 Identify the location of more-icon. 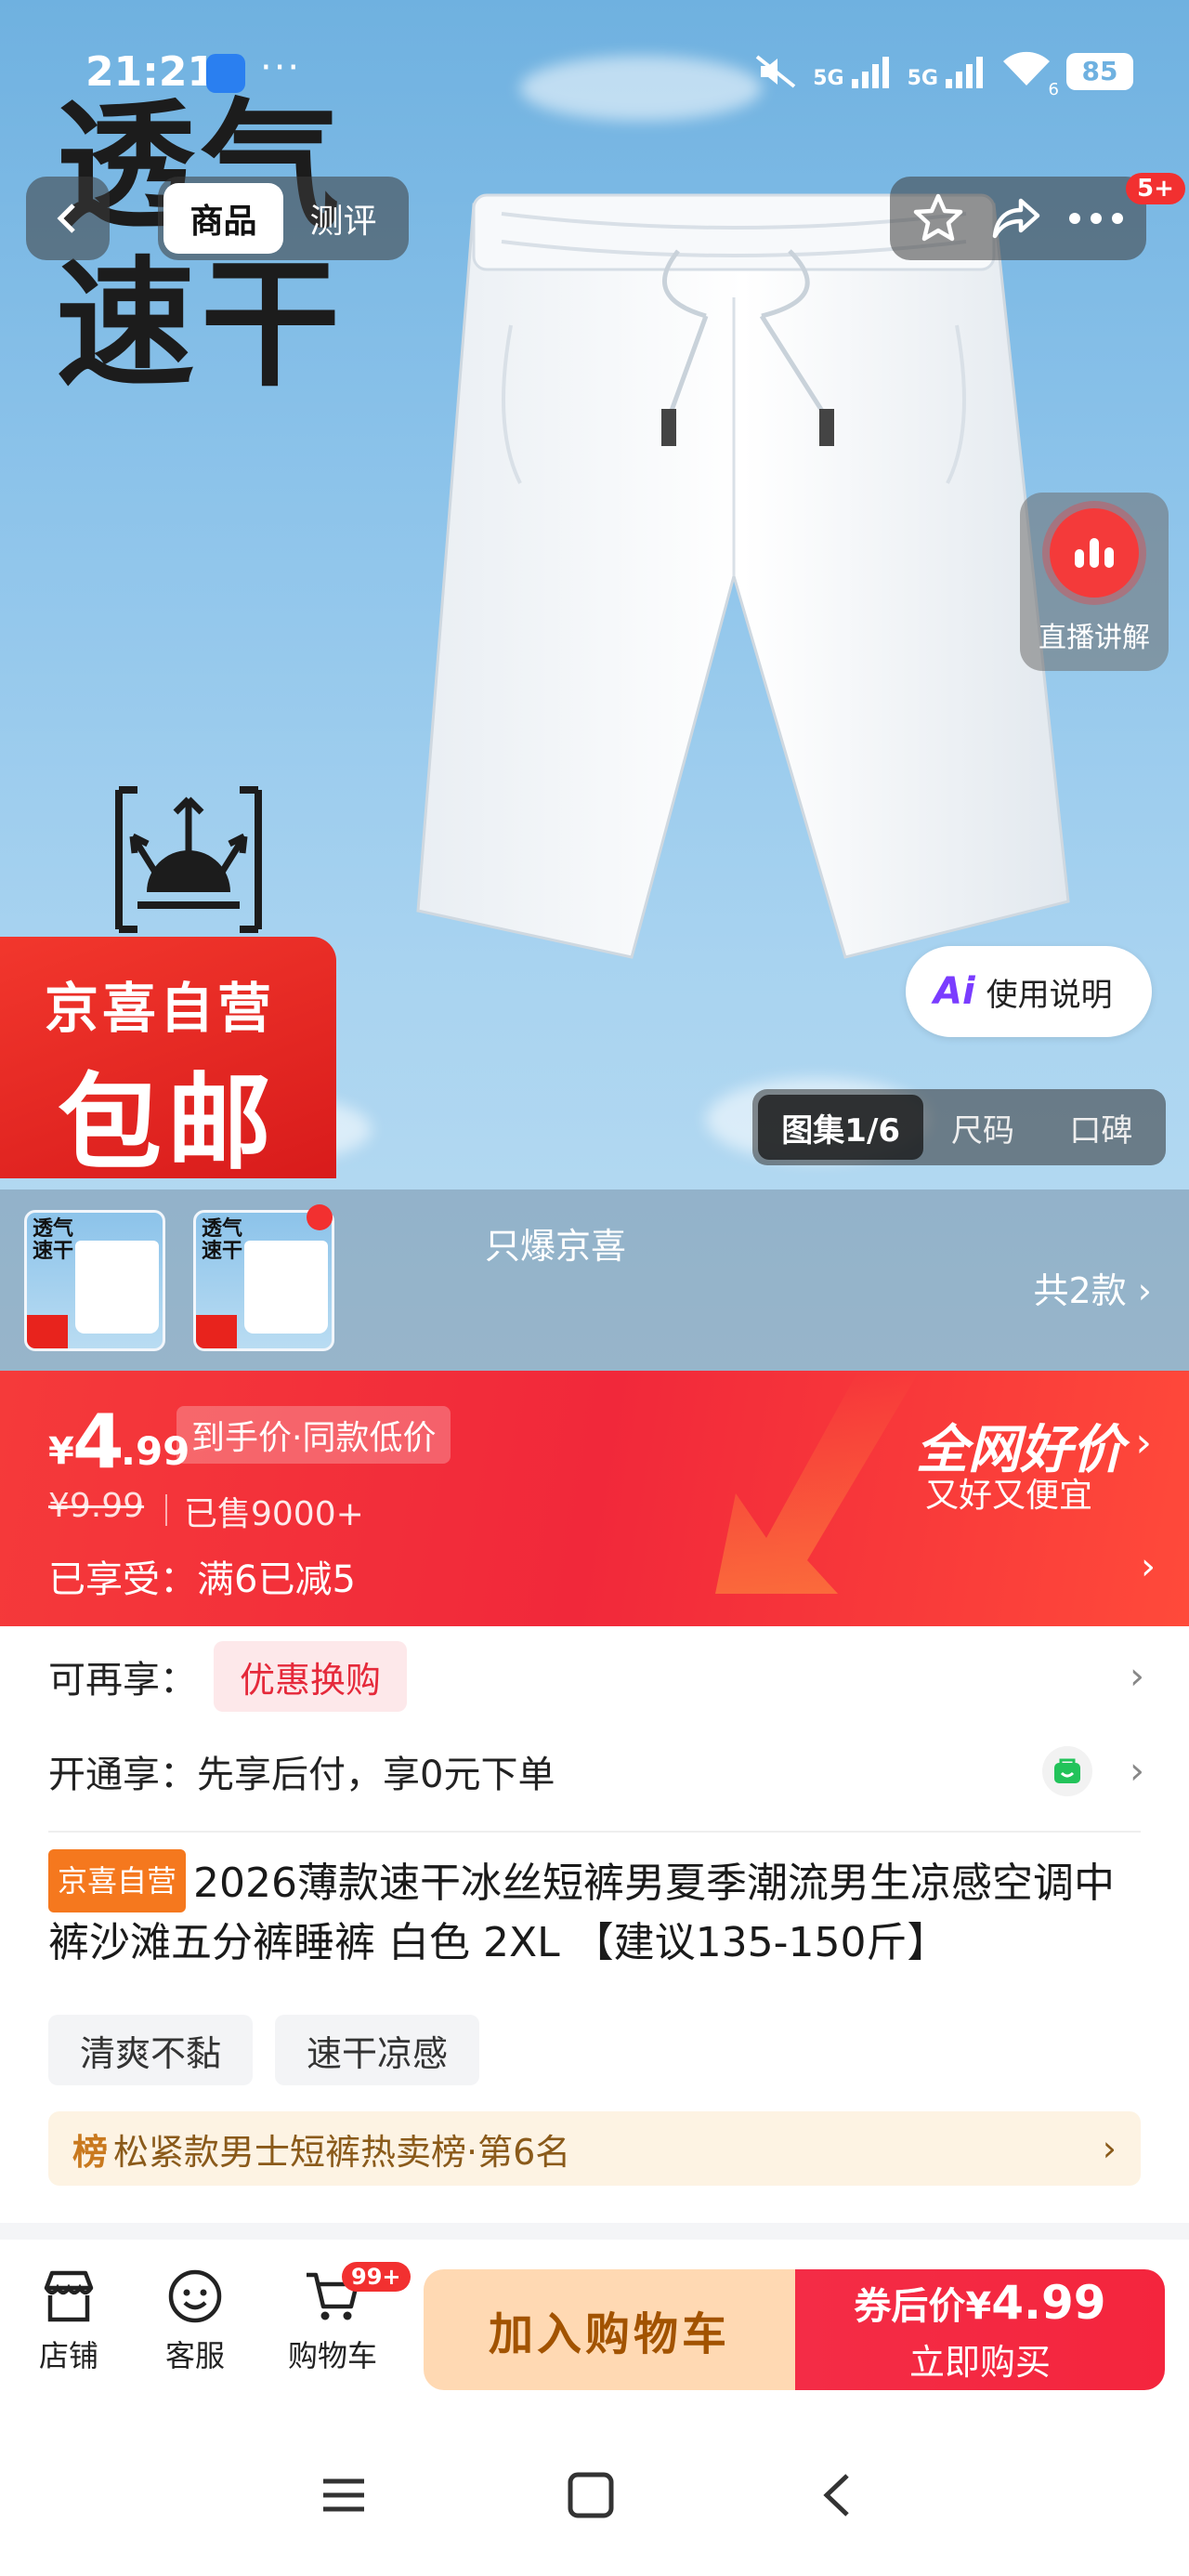
(1096, 218).